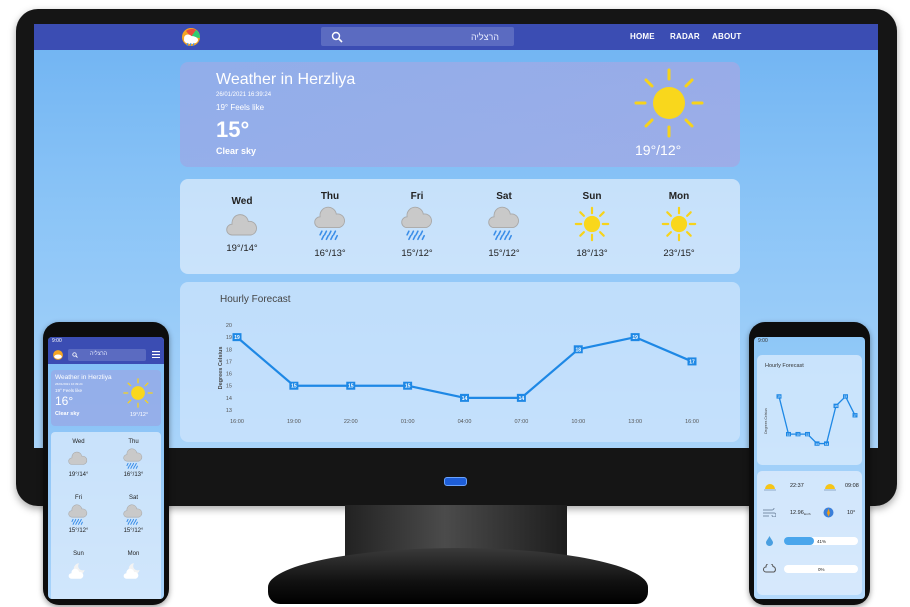 The height and width of the screenshot is (607, 910). Describe the element at coordinates (229, 326) in the screenshot. I see `y-tick-label: 20` at that location.